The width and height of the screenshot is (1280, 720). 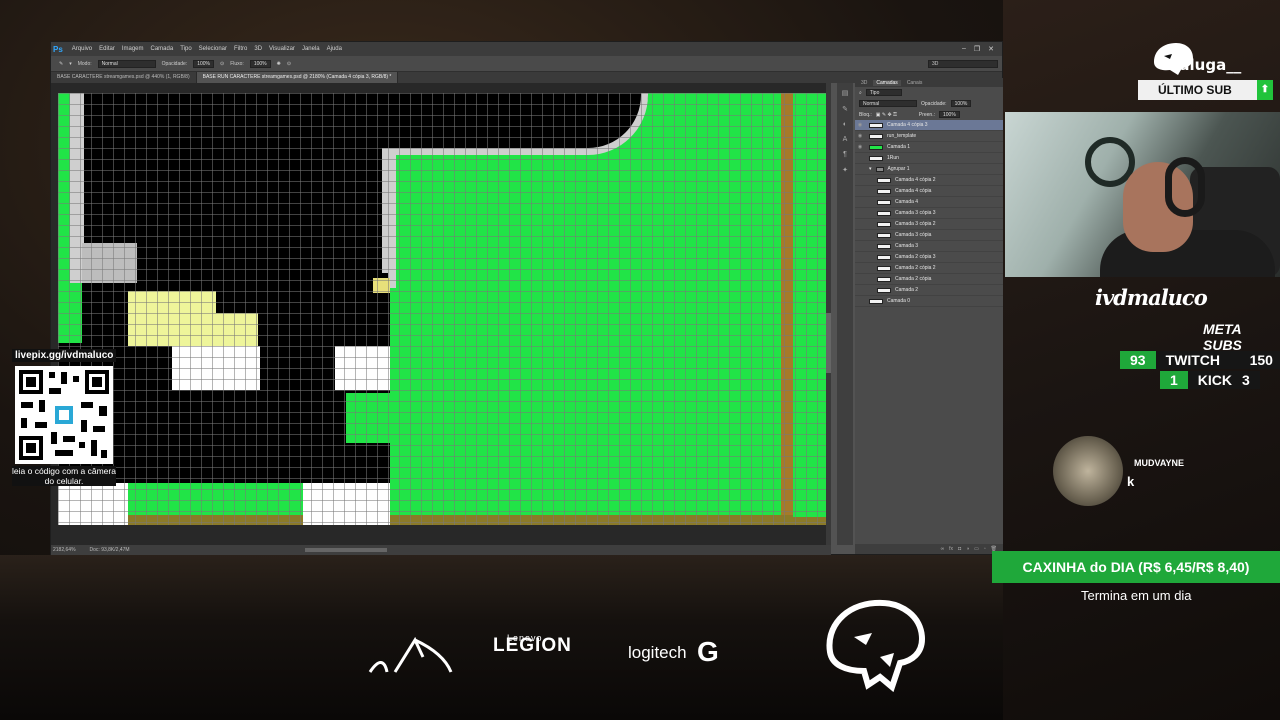 I want to click on tab-3d: 3D, so click(x=864, y=83).